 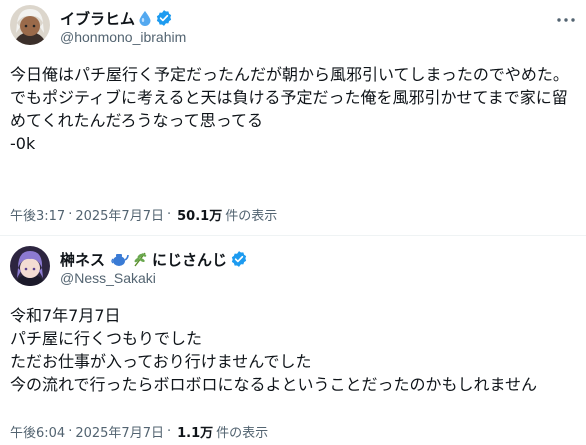 I want to click on display-name: 榊ネス, so click(x=82, y=259).